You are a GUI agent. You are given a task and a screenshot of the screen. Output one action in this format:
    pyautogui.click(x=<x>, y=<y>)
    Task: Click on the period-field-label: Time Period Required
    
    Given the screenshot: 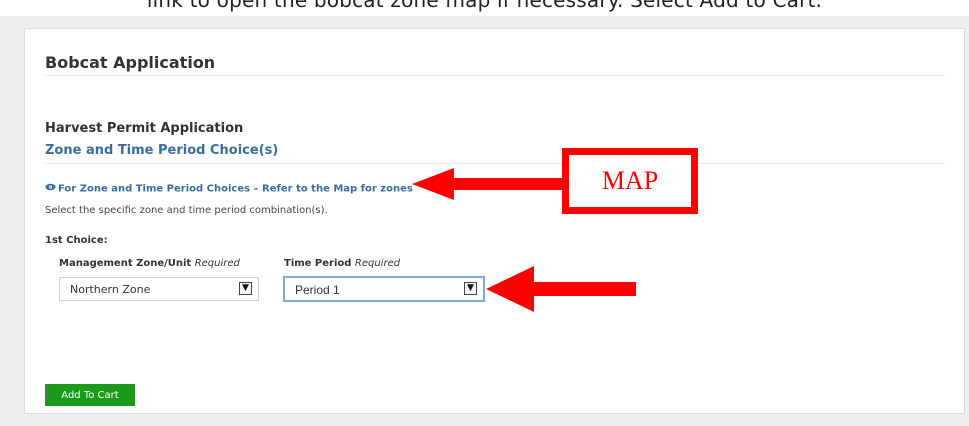 What is the action you would take?
    pyautogui.click(x=342, y=263)
    